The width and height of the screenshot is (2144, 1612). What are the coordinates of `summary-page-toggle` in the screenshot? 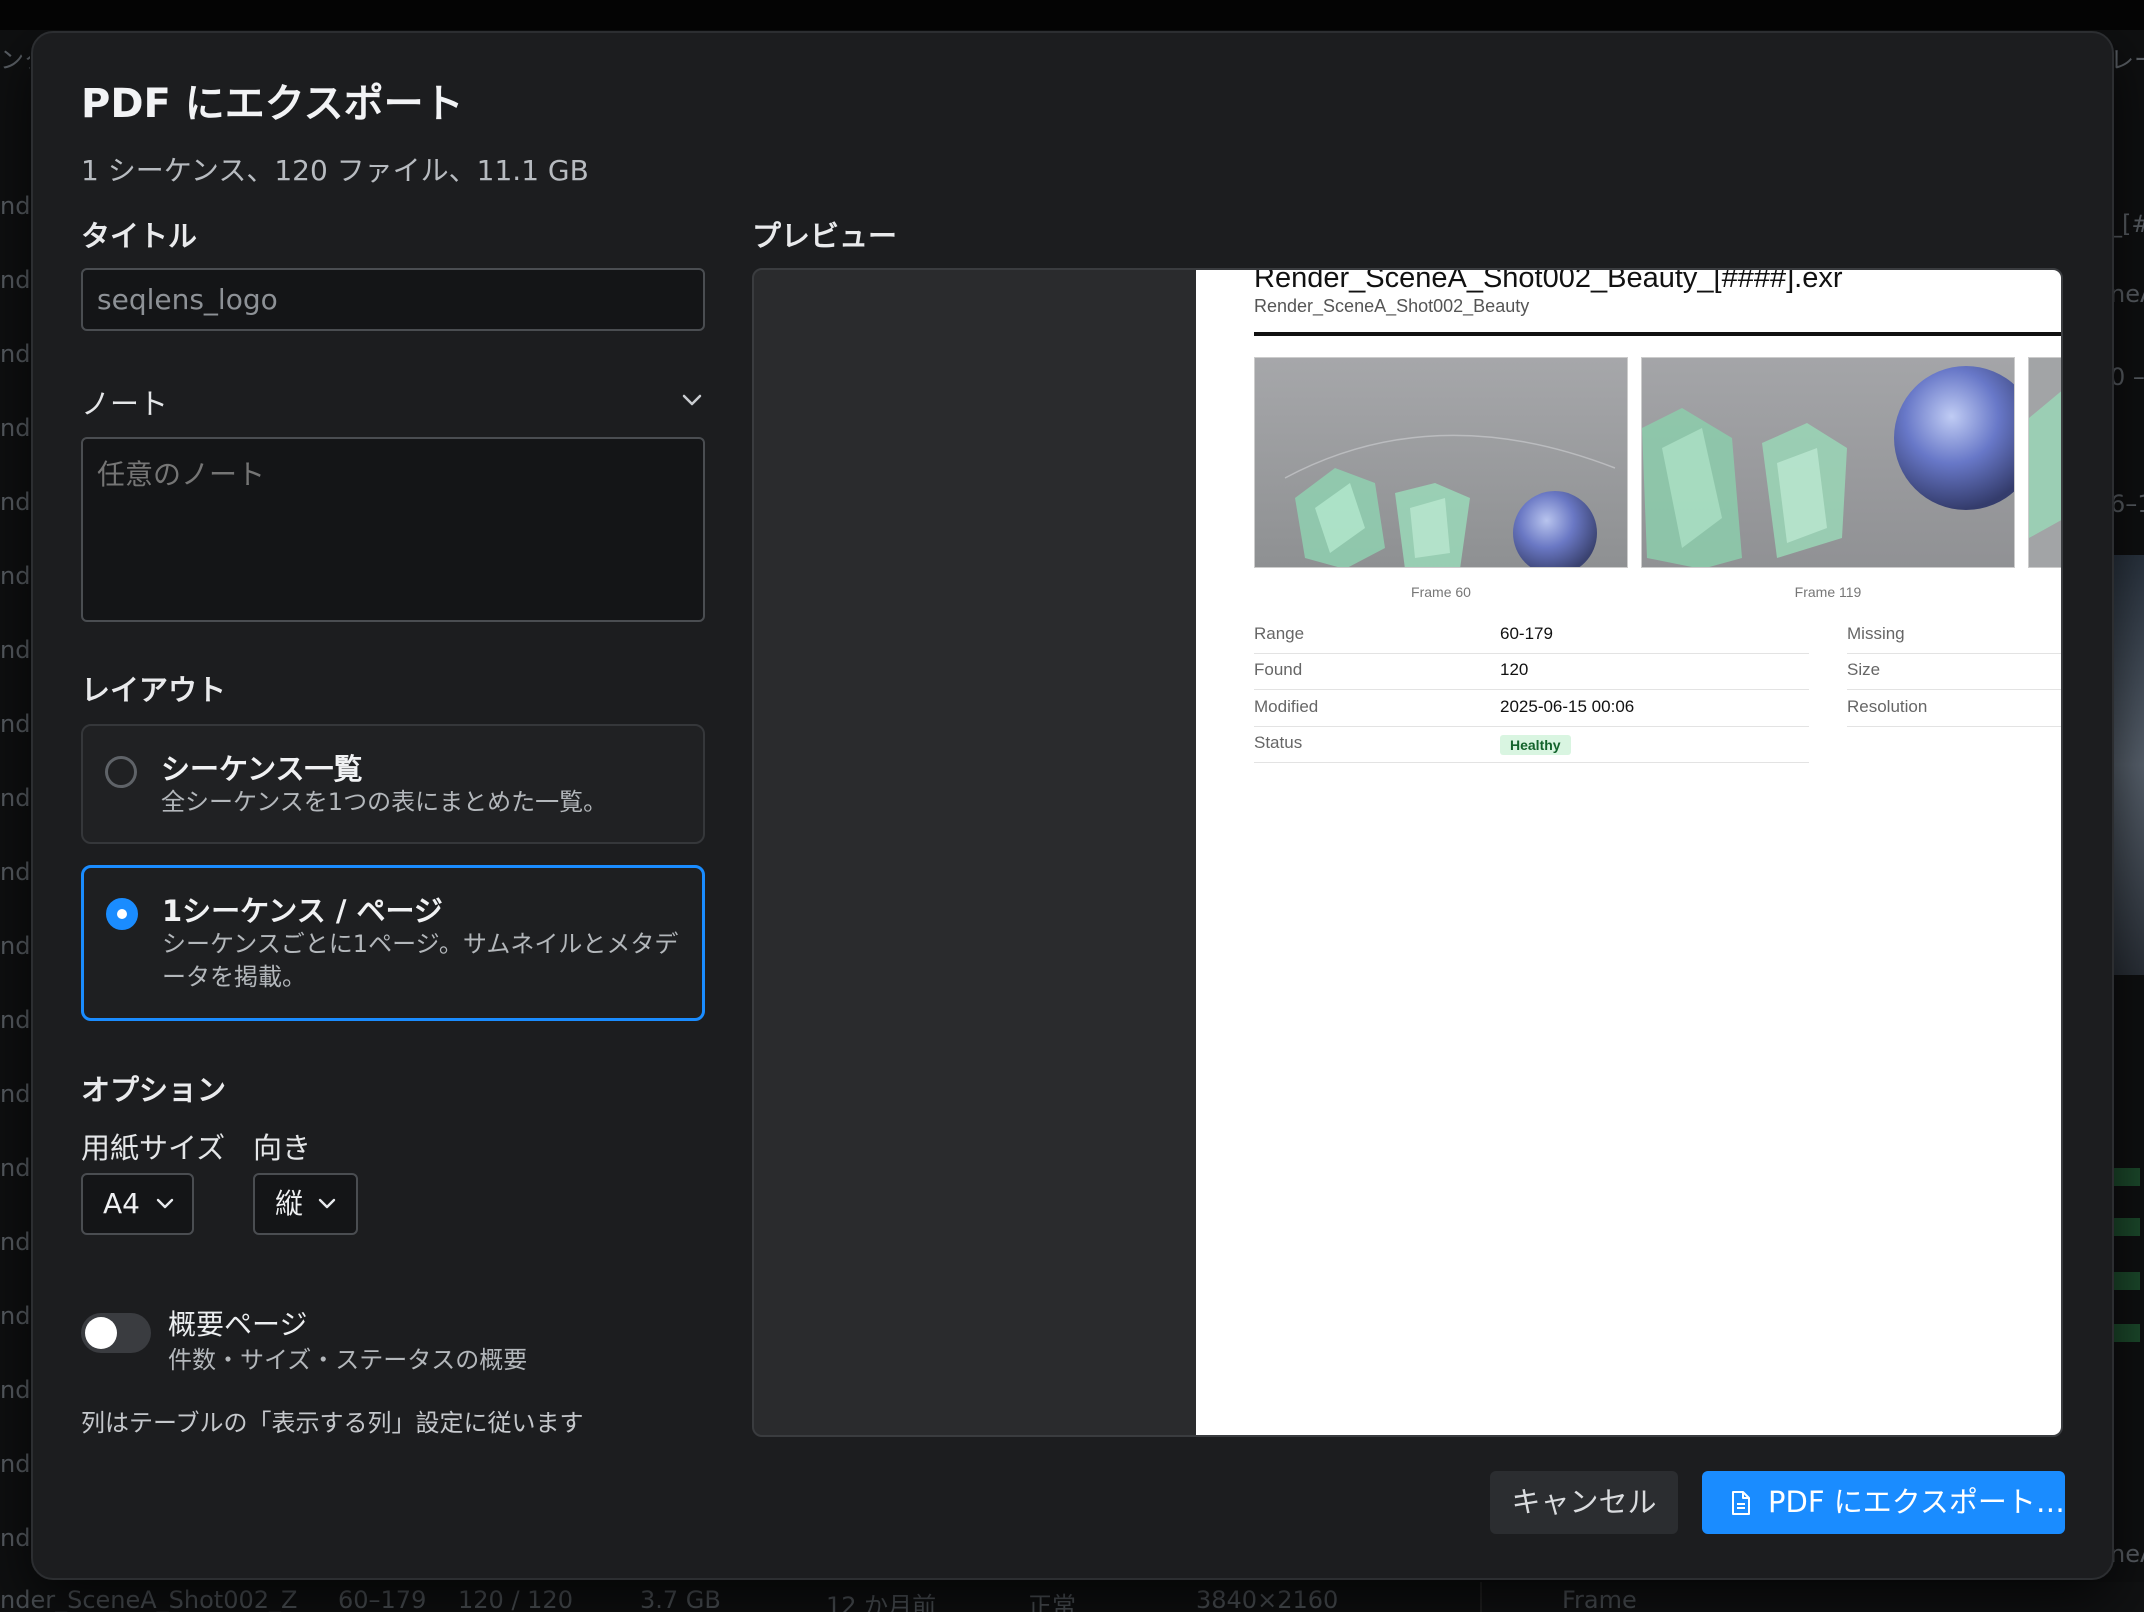 It's located at (116, 1333).